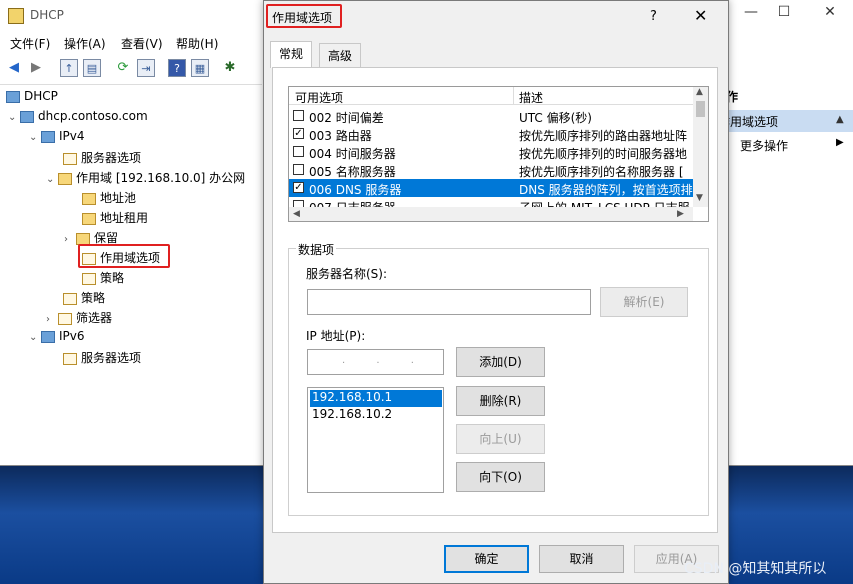 Image resolution: width=853 pixels, height=584 pixels. Describe the element at coordinates (500, 401) in the screenshot. I see `remove-button: 删除(R)` at that location.